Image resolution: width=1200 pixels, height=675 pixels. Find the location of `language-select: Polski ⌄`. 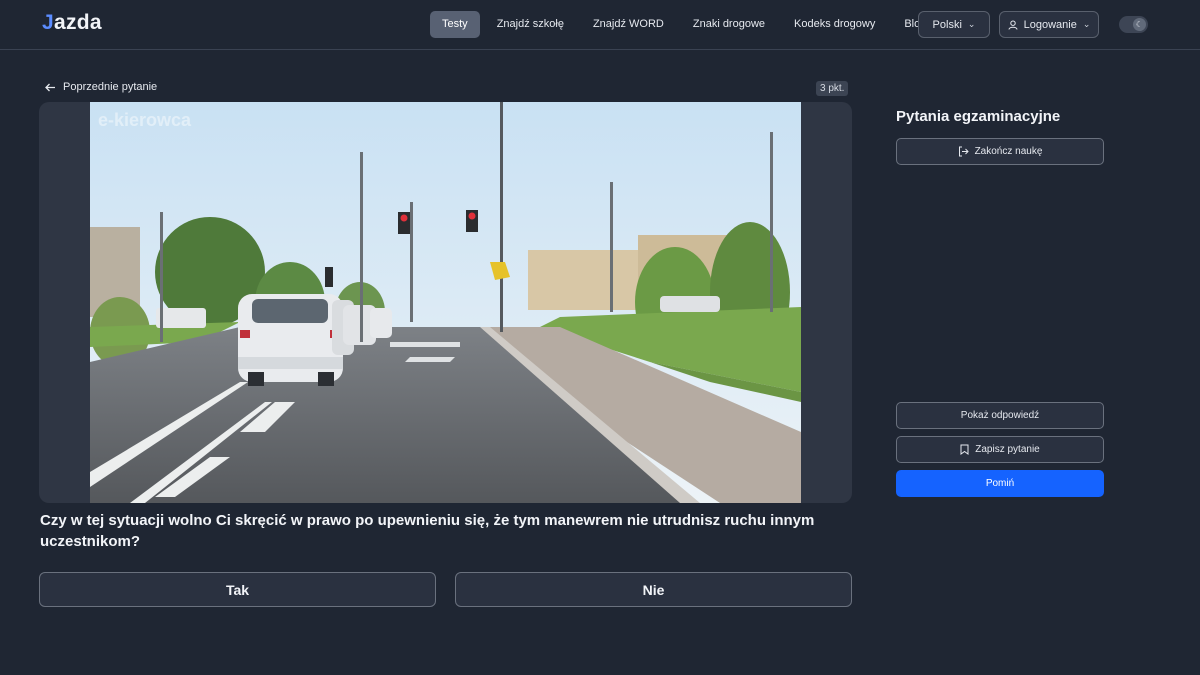

language-select: Polski ⌄ is located at coordinates (954, 24).